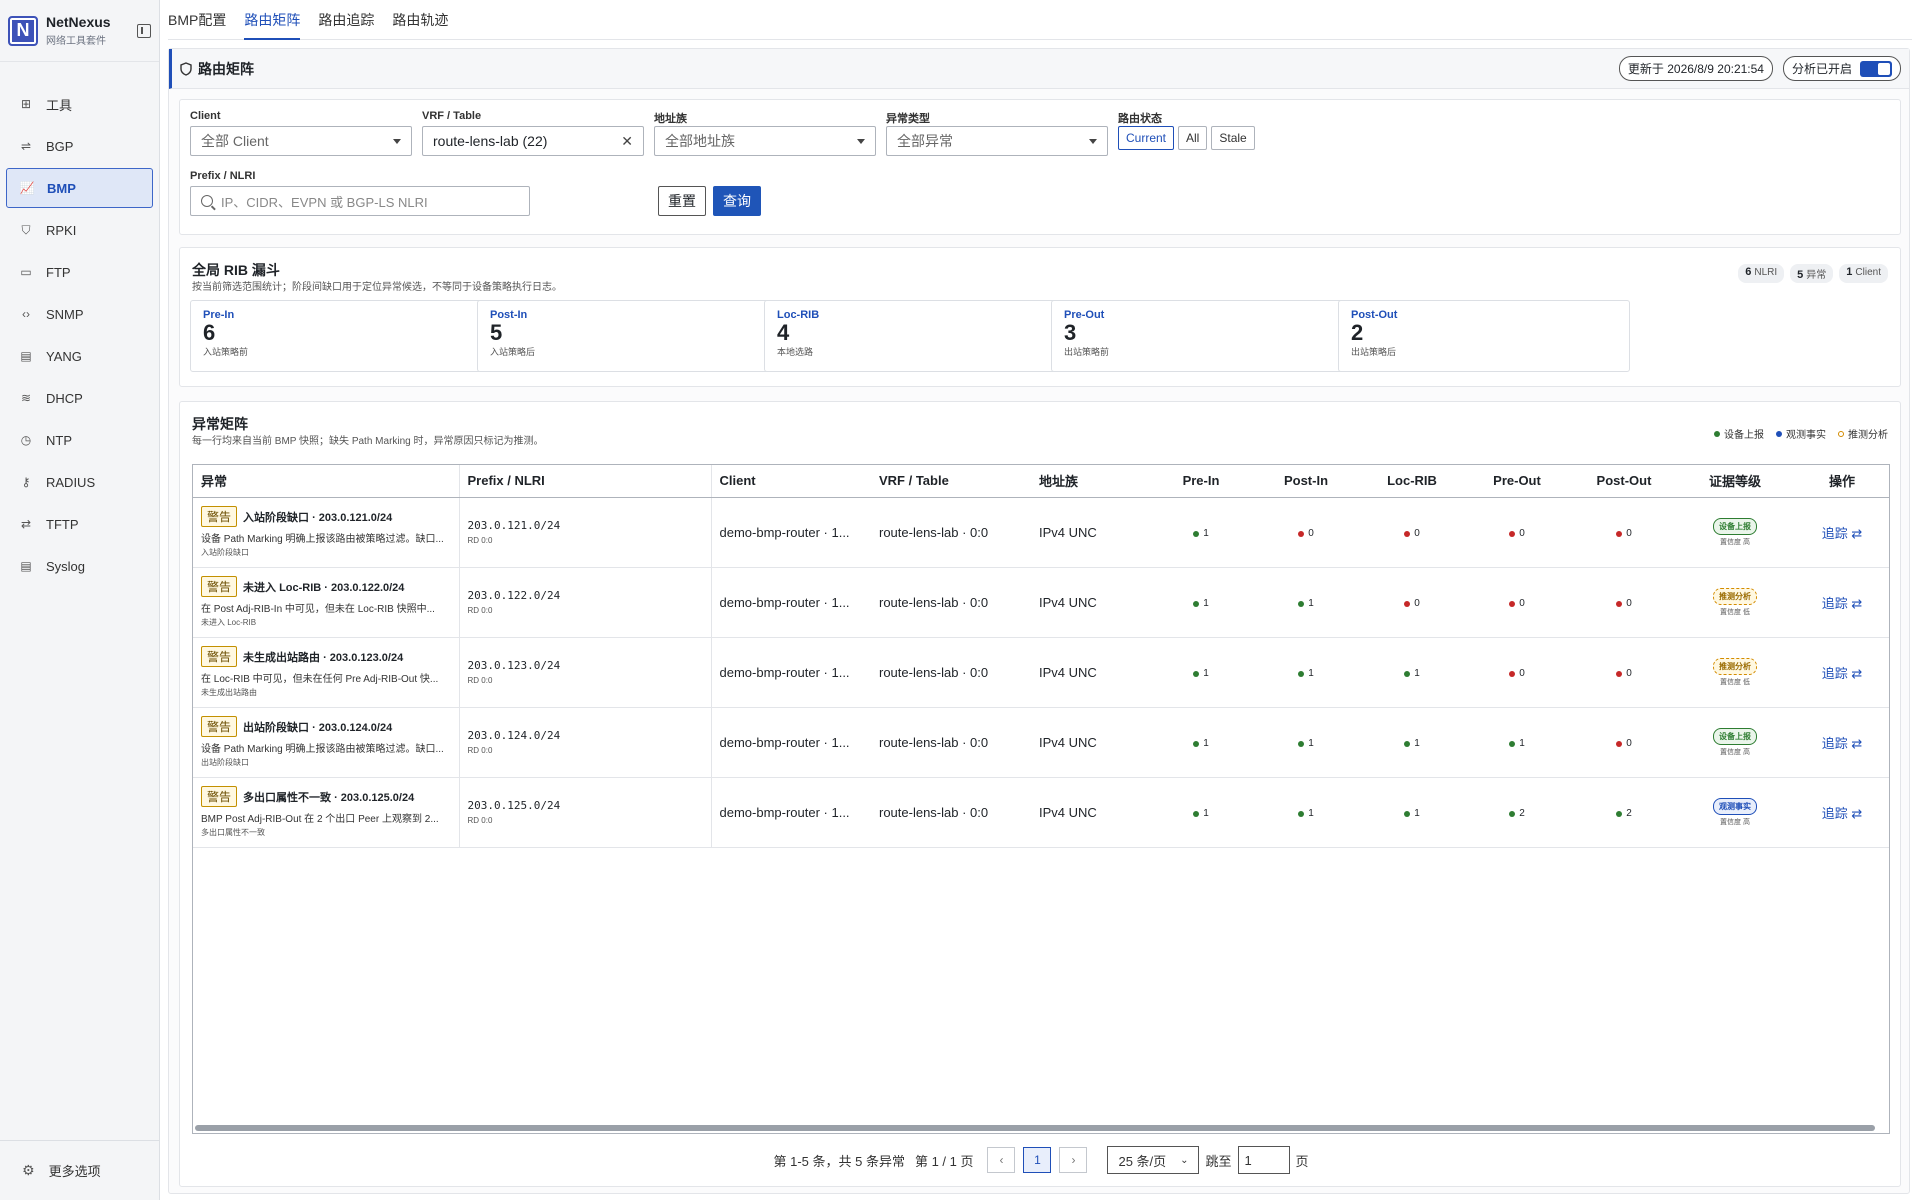 The height and width of the screenshot is (1200, 1920). Describe the element at coordinates (765, 141) in the screenshot. I see `af-select: 全部地址族` at that location.